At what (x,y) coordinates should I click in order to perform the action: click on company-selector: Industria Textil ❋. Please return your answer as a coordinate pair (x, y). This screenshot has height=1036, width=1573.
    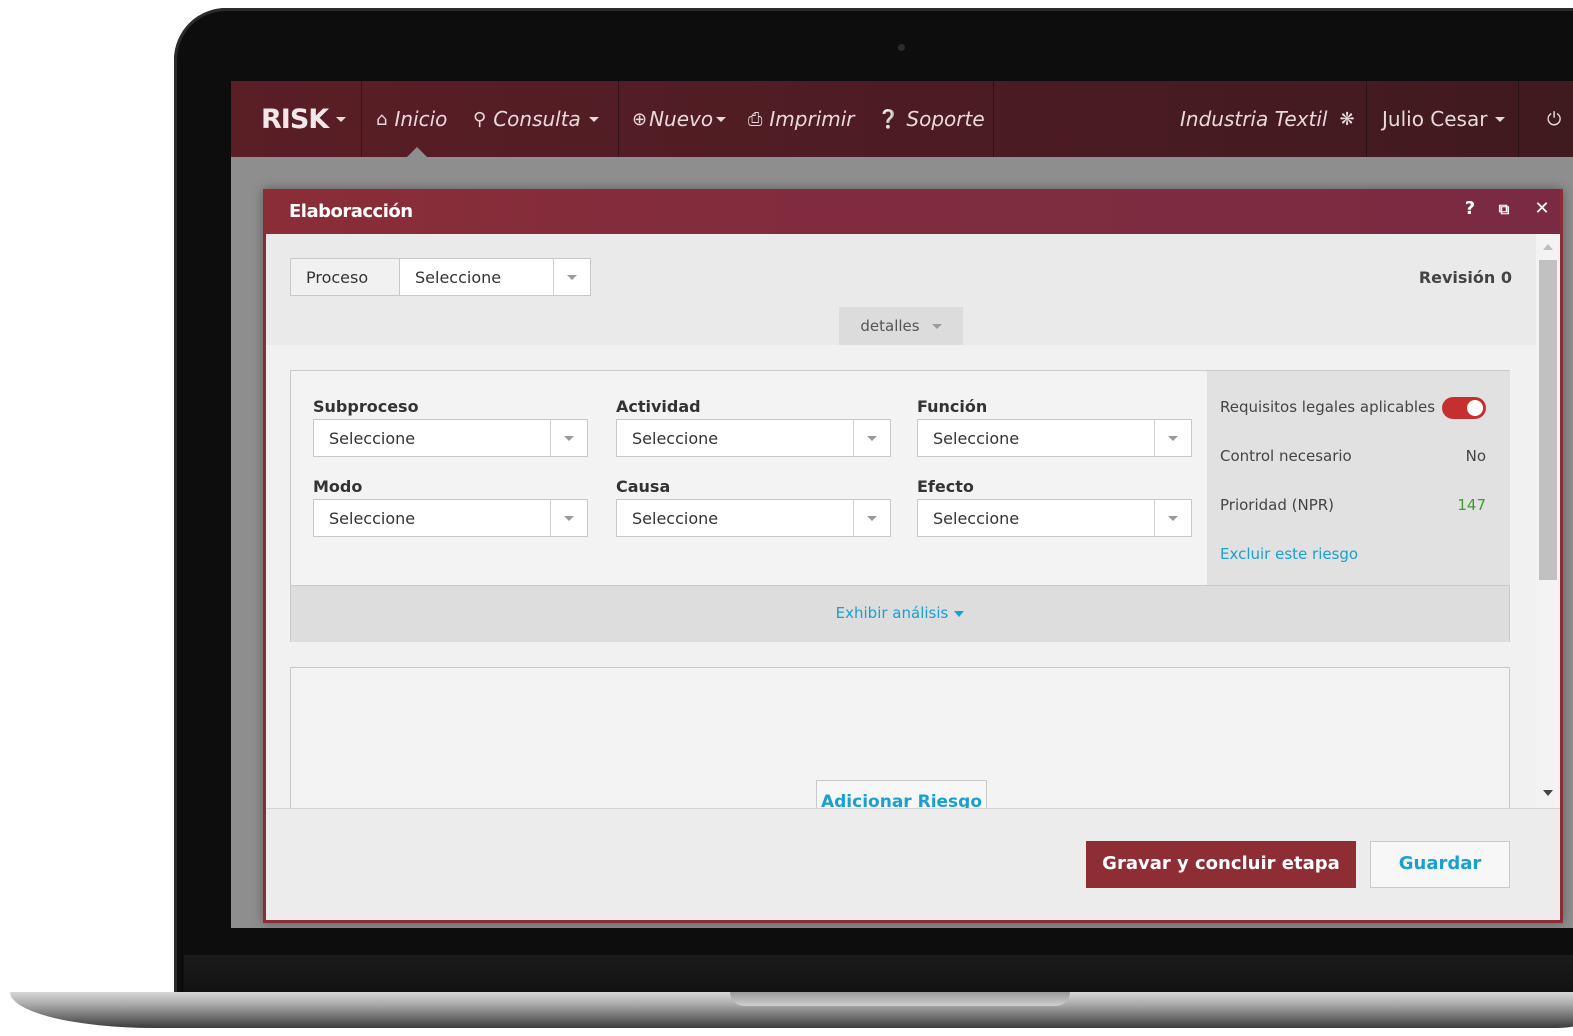
    Looking at the image, I should click on (1267, 119).